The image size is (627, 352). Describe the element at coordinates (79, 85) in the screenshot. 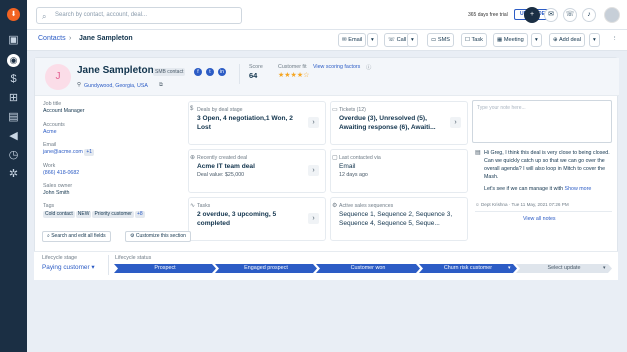

I see `location-pin-icon: ⚲` at that location.